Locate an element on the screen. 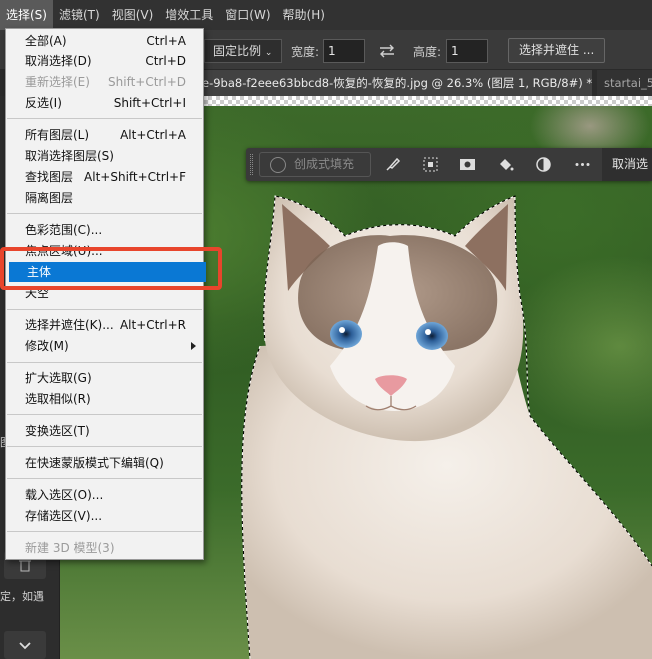 This screenshot has height=659, width=652. chevron-down-icon is located at coordinates (25, 646).